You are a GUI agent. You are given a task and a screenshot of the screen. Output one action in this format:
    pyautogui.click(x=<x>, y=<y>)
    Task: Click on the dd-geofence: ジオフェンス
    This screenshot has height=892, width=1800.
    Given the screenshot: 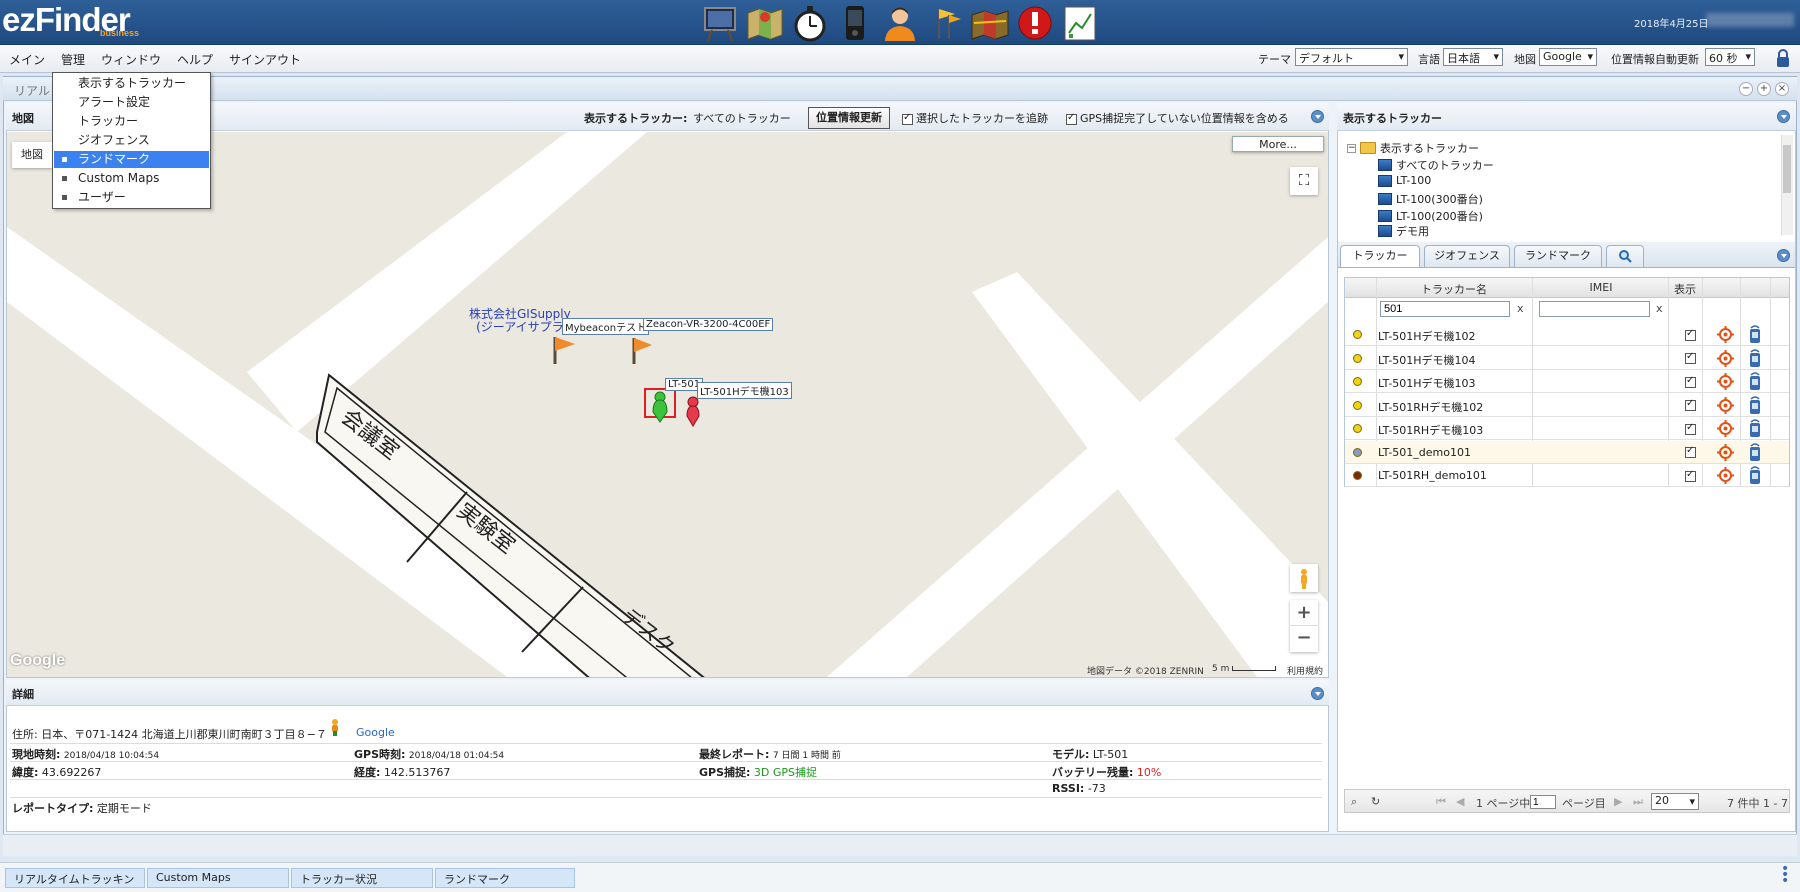 What is the action you would take?
    pyautogui.click(x=131, y=140)
    